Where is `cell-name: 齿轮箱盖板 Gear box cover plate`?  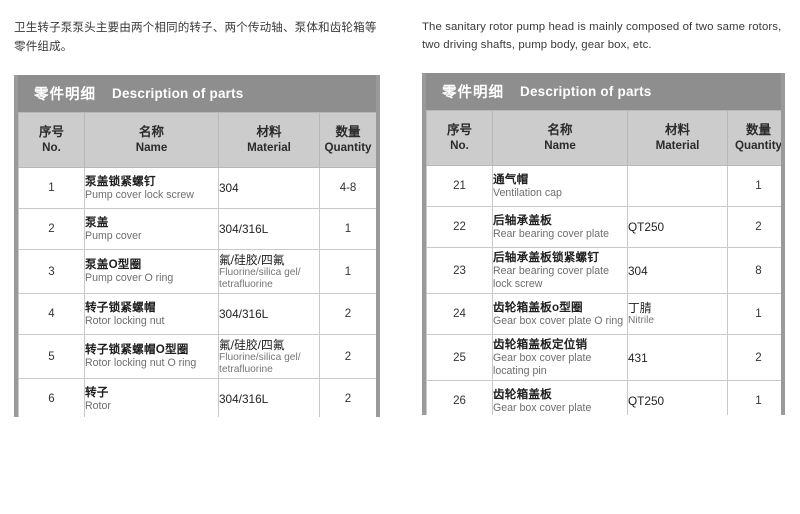
cell-name: 齿轮箱盖板 Gear box cover plate is located at coordinates (560, 397).